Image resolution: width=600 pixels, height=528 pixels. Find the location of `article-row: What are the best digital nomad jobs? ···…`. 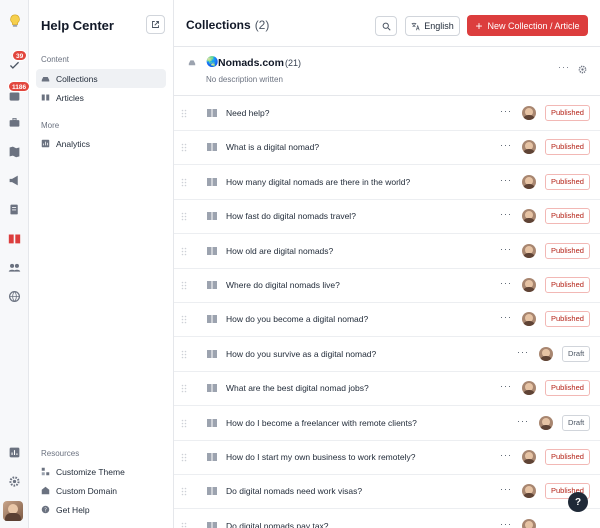

article-row: What are the best digital nomad jobs? ···… is located at coordinates (387, 389).